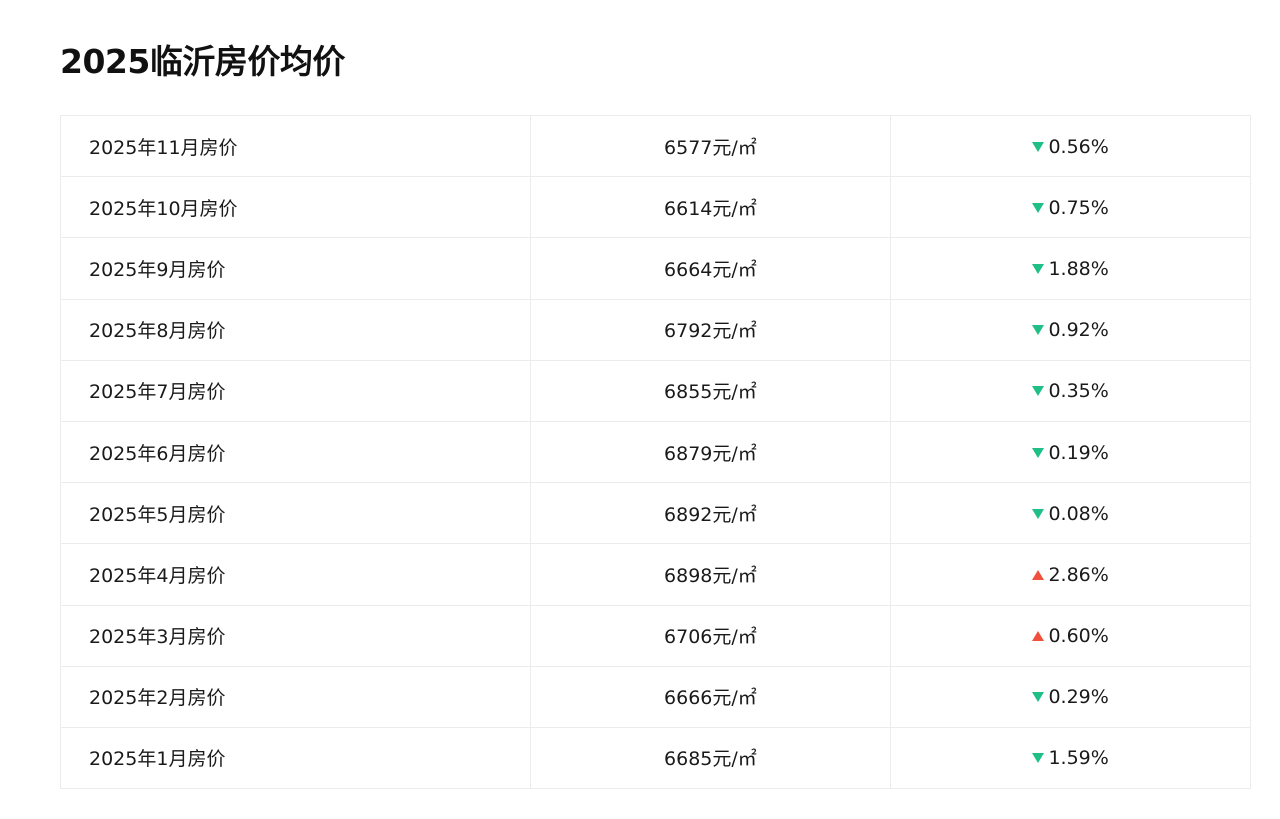 This screenshot has width=1280, height=819. I want to click on month-label: 2025年7月房价, so click(295, 391).